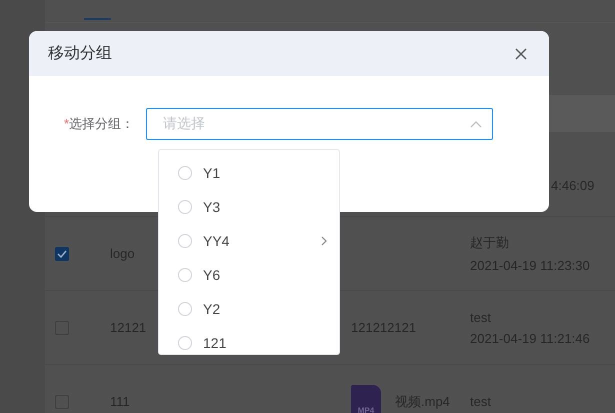  Describe the element at coordinates (249, 340) in the screenshot. I see `dropdown-option: 121` at that location.